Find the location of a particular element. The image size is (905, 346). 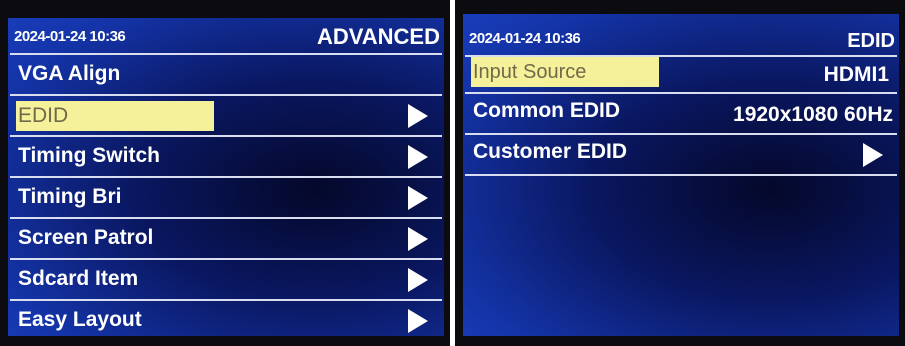

input-source-value: HDMI1 is located at coordinates (856, 74).